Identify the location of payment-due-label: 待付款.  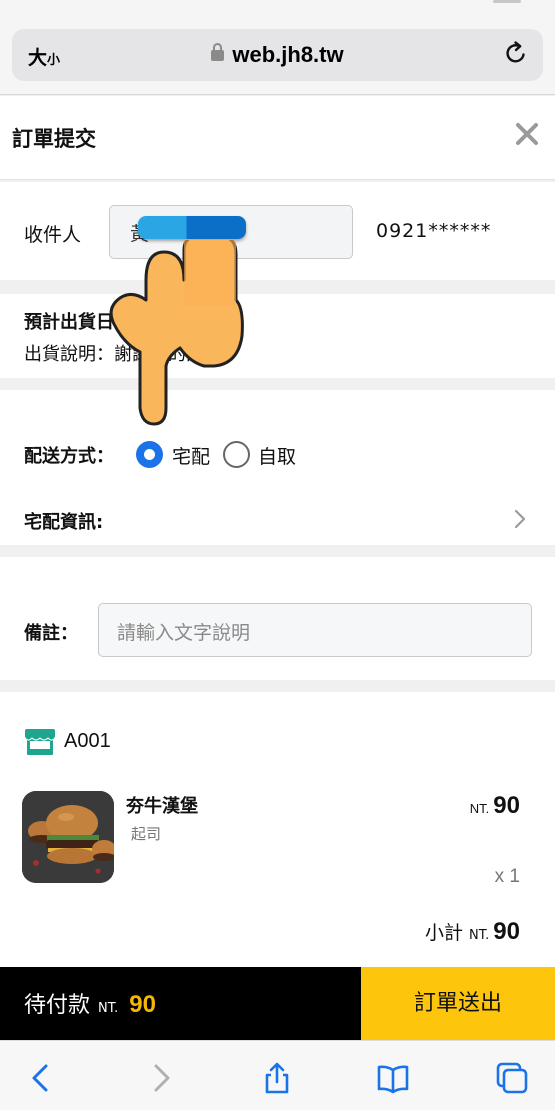
(57, 1005).